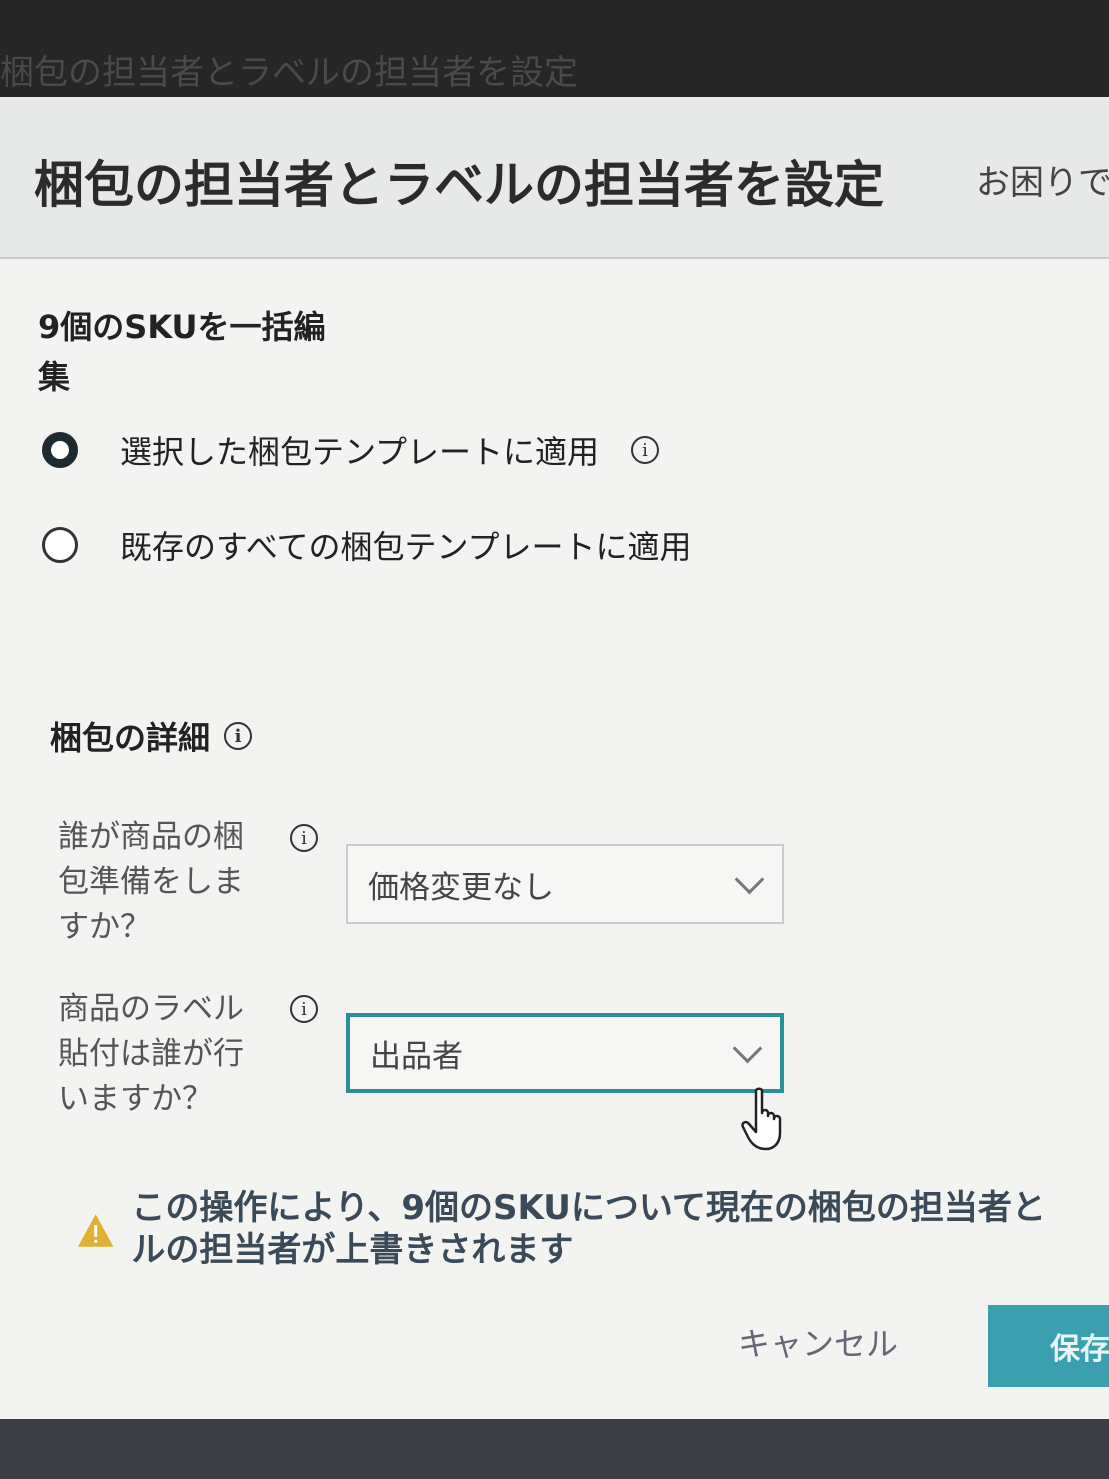  I want to click on label-owner-label: 商品のラベル貼付は誰が行いますか？, so click(151, 1054).